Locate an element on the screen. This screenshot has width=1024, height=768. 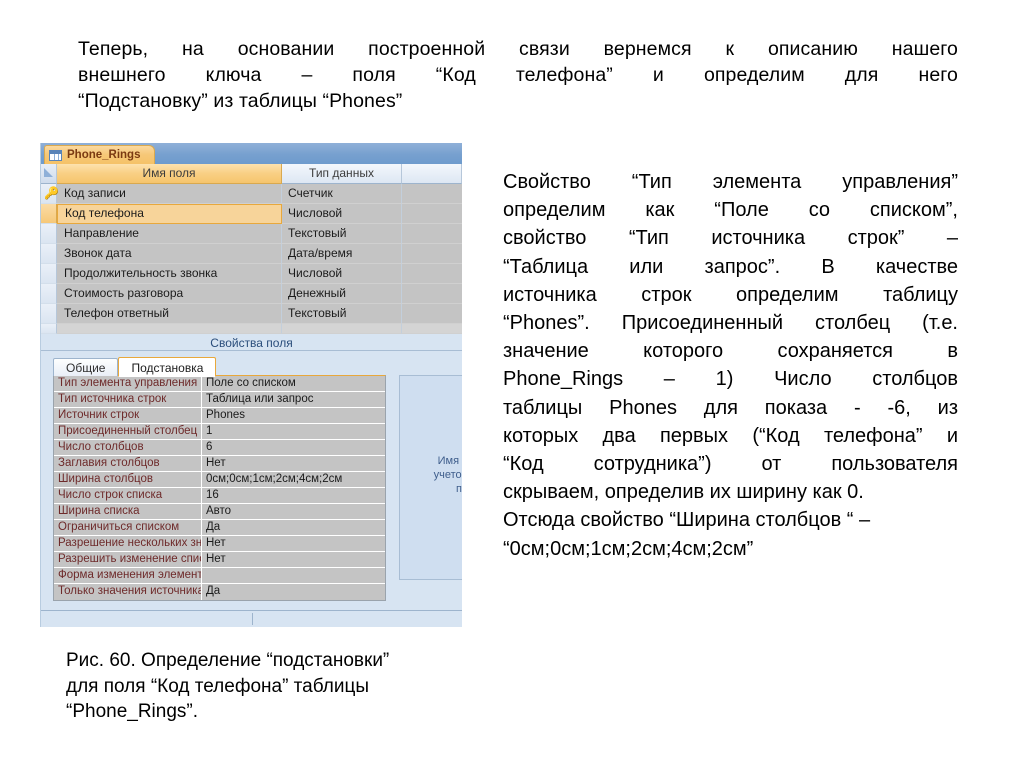
table-row: Продолжительность звонка Числовой is located at coordinates (251, 274).